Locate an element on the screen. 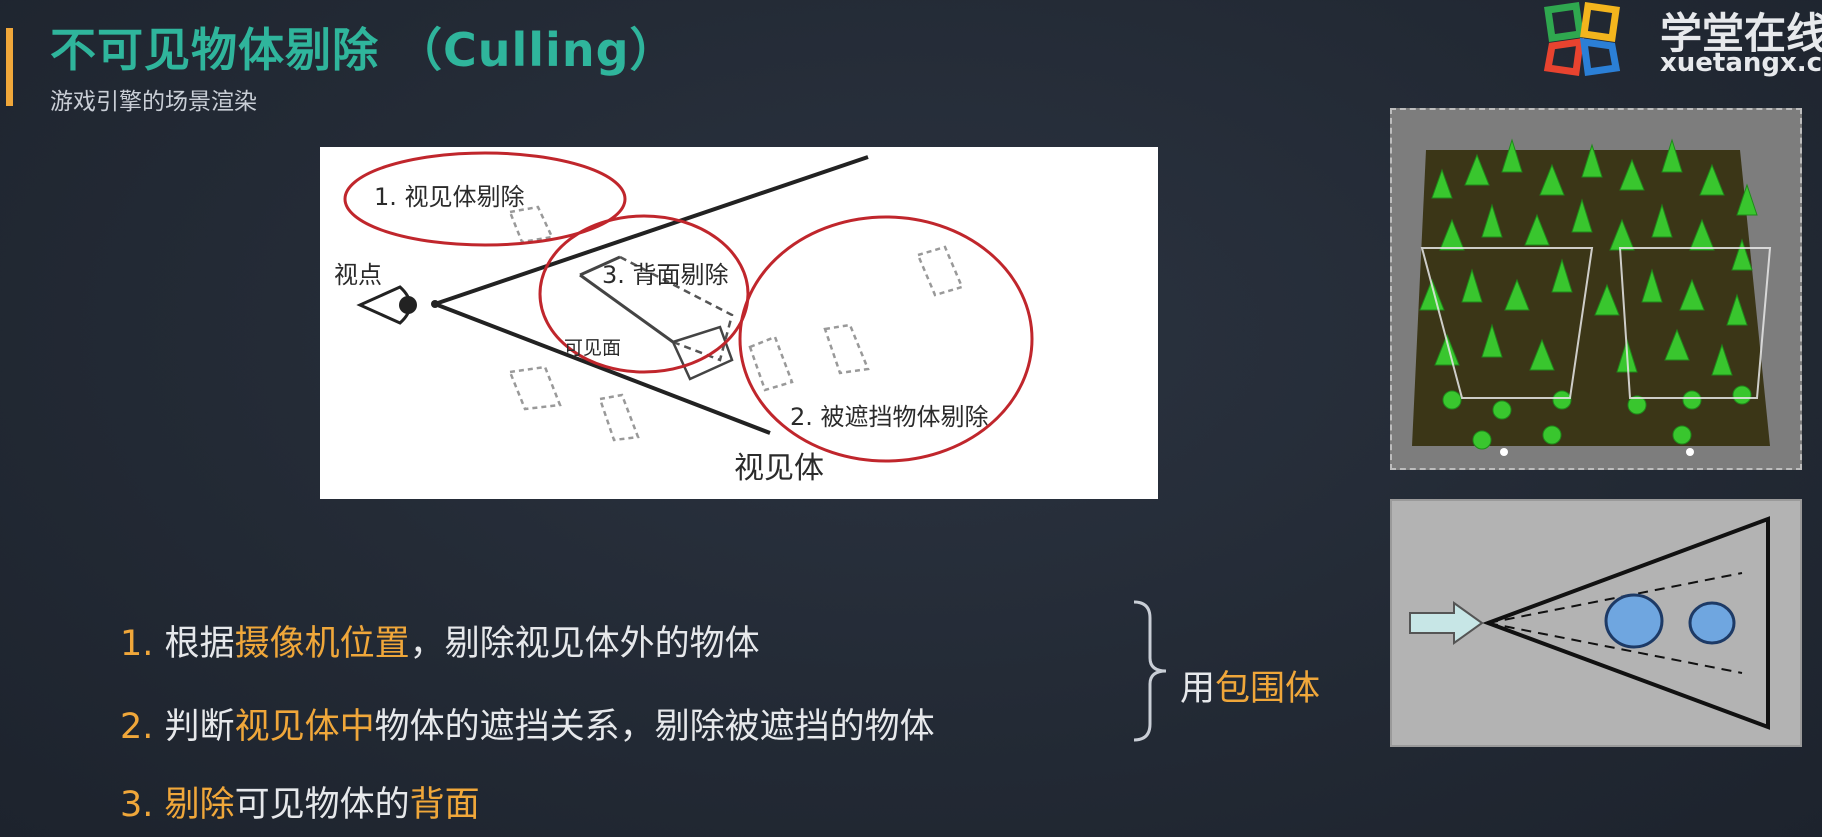  label-occlusion-culling: 2. 被遮挡物体剔除 is located at coordinates (889, 417).